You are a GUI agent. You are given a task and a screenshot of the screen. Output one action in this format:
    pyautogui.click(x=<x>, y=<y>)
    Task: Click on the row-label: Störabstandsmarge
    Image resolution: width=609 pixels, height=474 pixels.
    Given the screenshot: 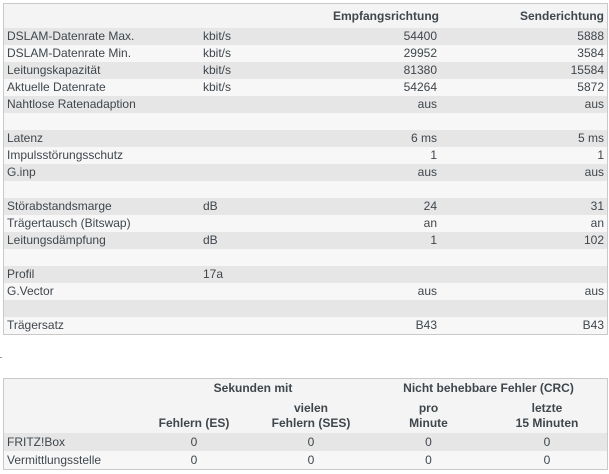 What is the action you would take?
    pyautogui.click(x=102, y=206)
    